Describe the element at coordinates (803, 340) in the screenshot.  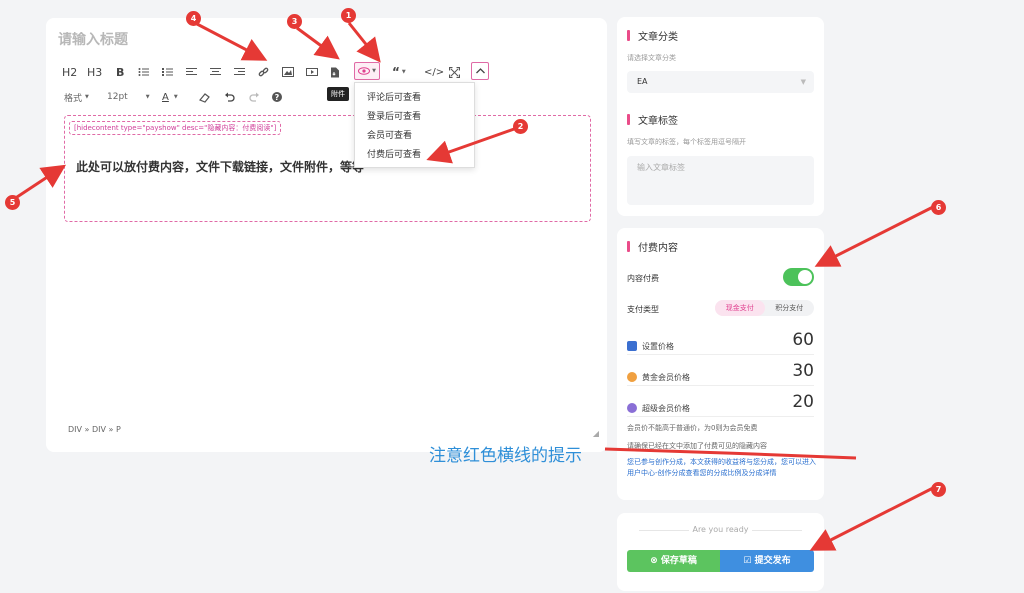
I see `price-input-normal: 60` at that location.